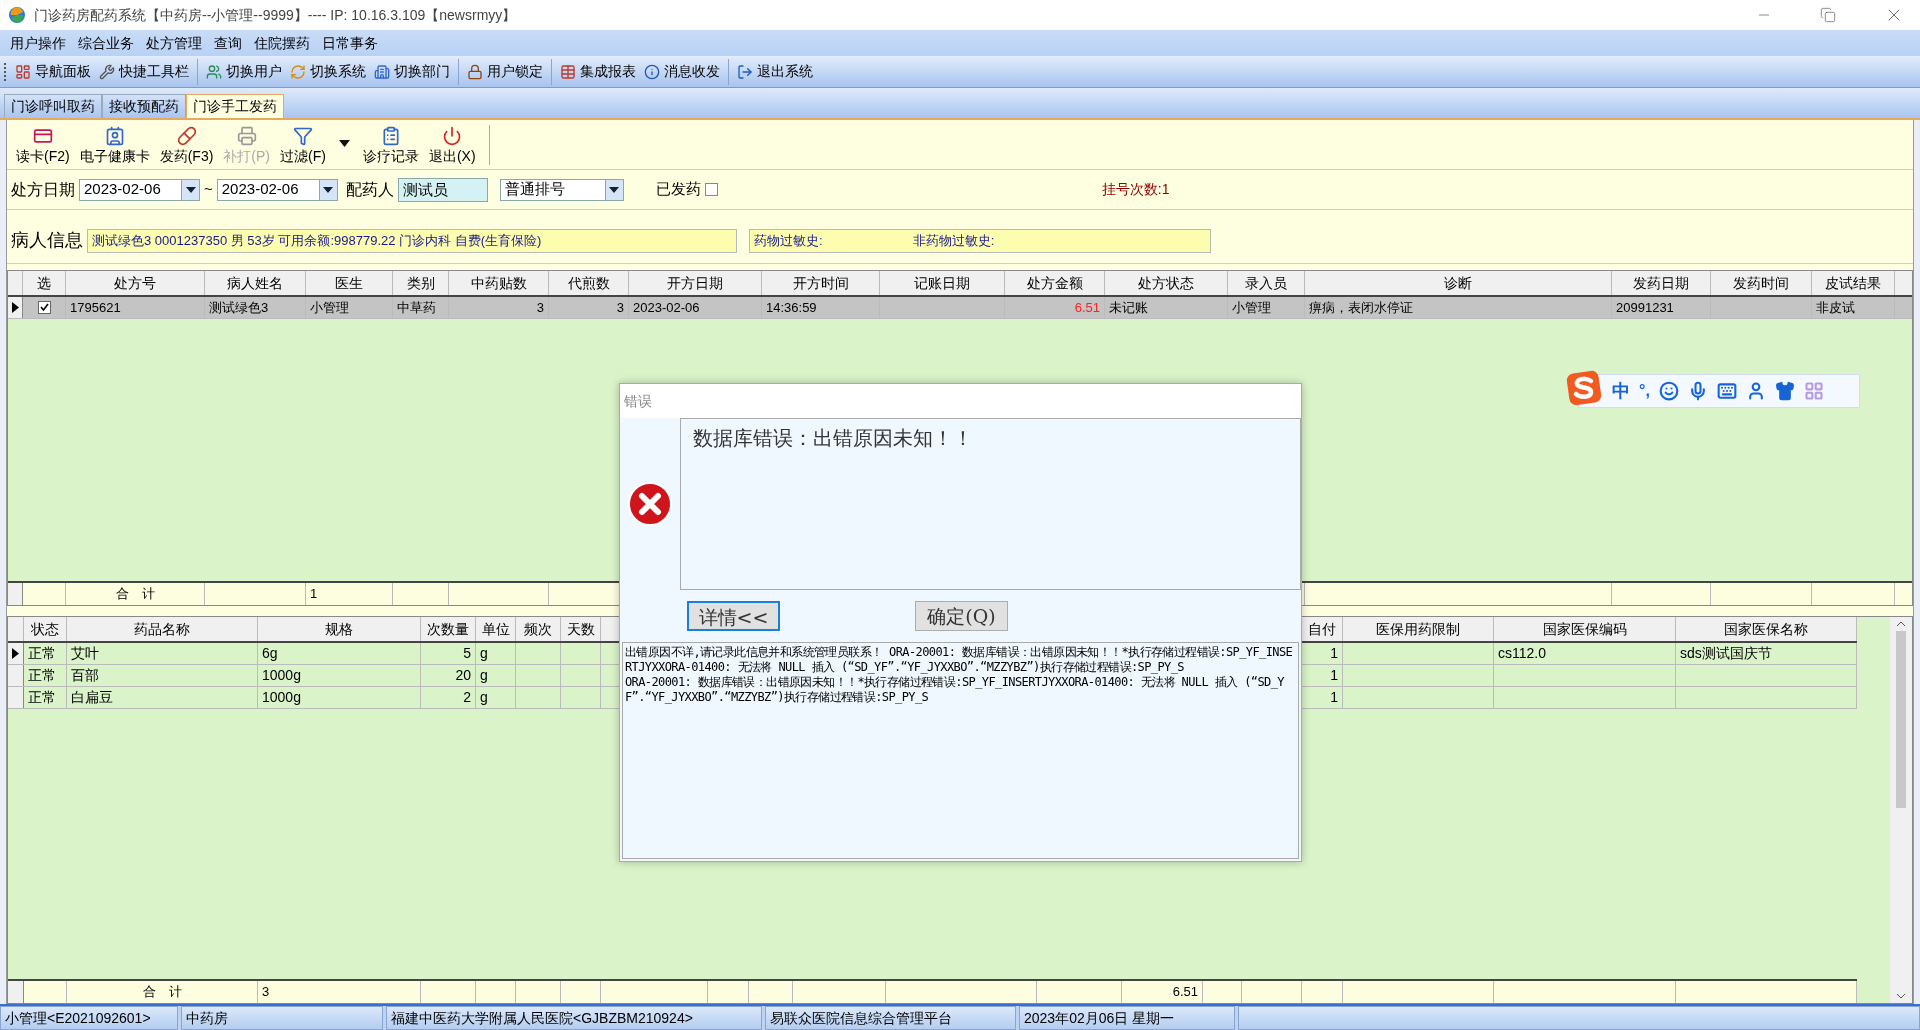 The image size is (1920, 1030). What do you see at coordinates (162, 675) in the screenshot?
I see `table-cell: 百部` at bounding box center [162, 675].